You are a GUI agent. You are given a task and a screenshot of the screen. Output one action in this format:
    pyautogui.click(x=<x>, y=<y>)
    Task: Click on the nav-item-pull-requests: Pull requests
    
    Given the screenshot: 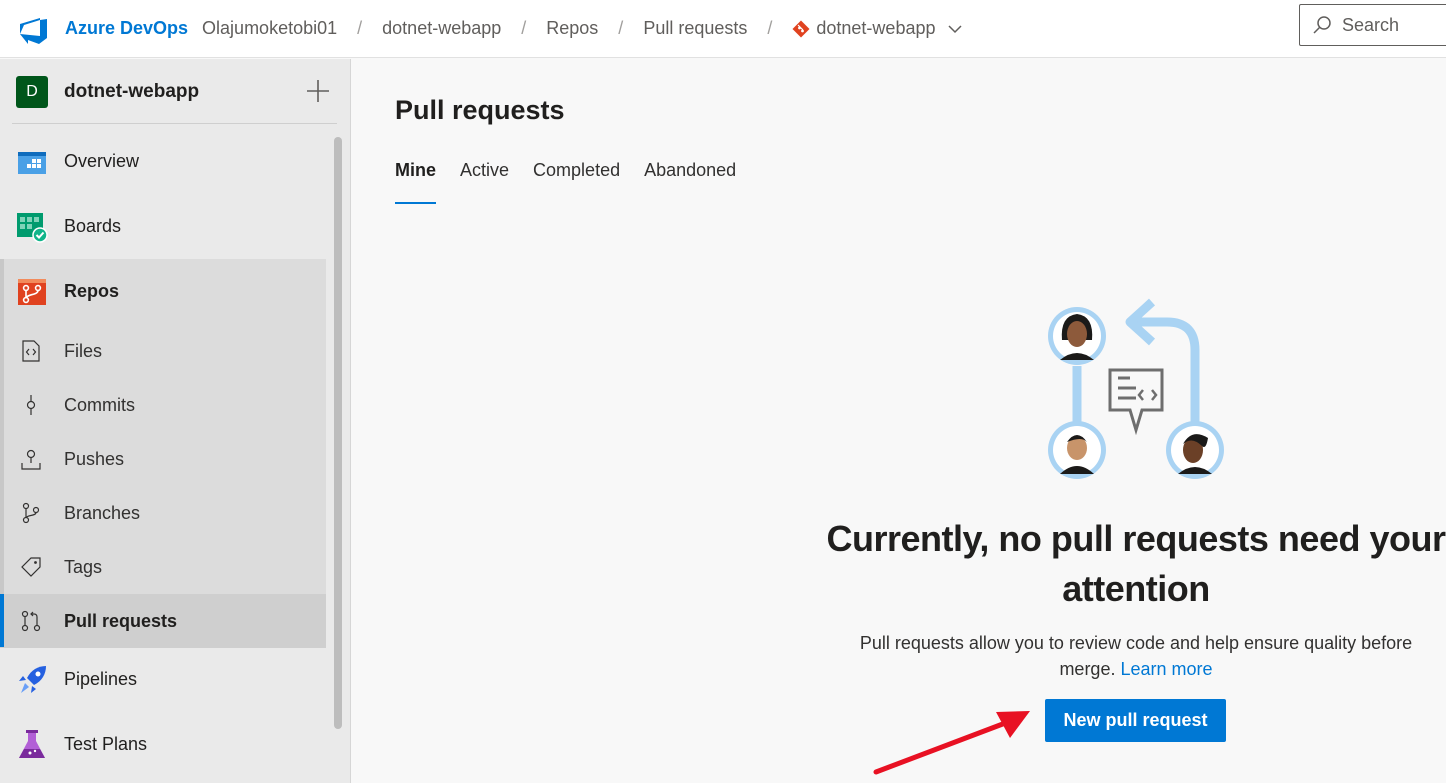 What is the action you would take?
    pyautogui.click(x=163, y=621)
    